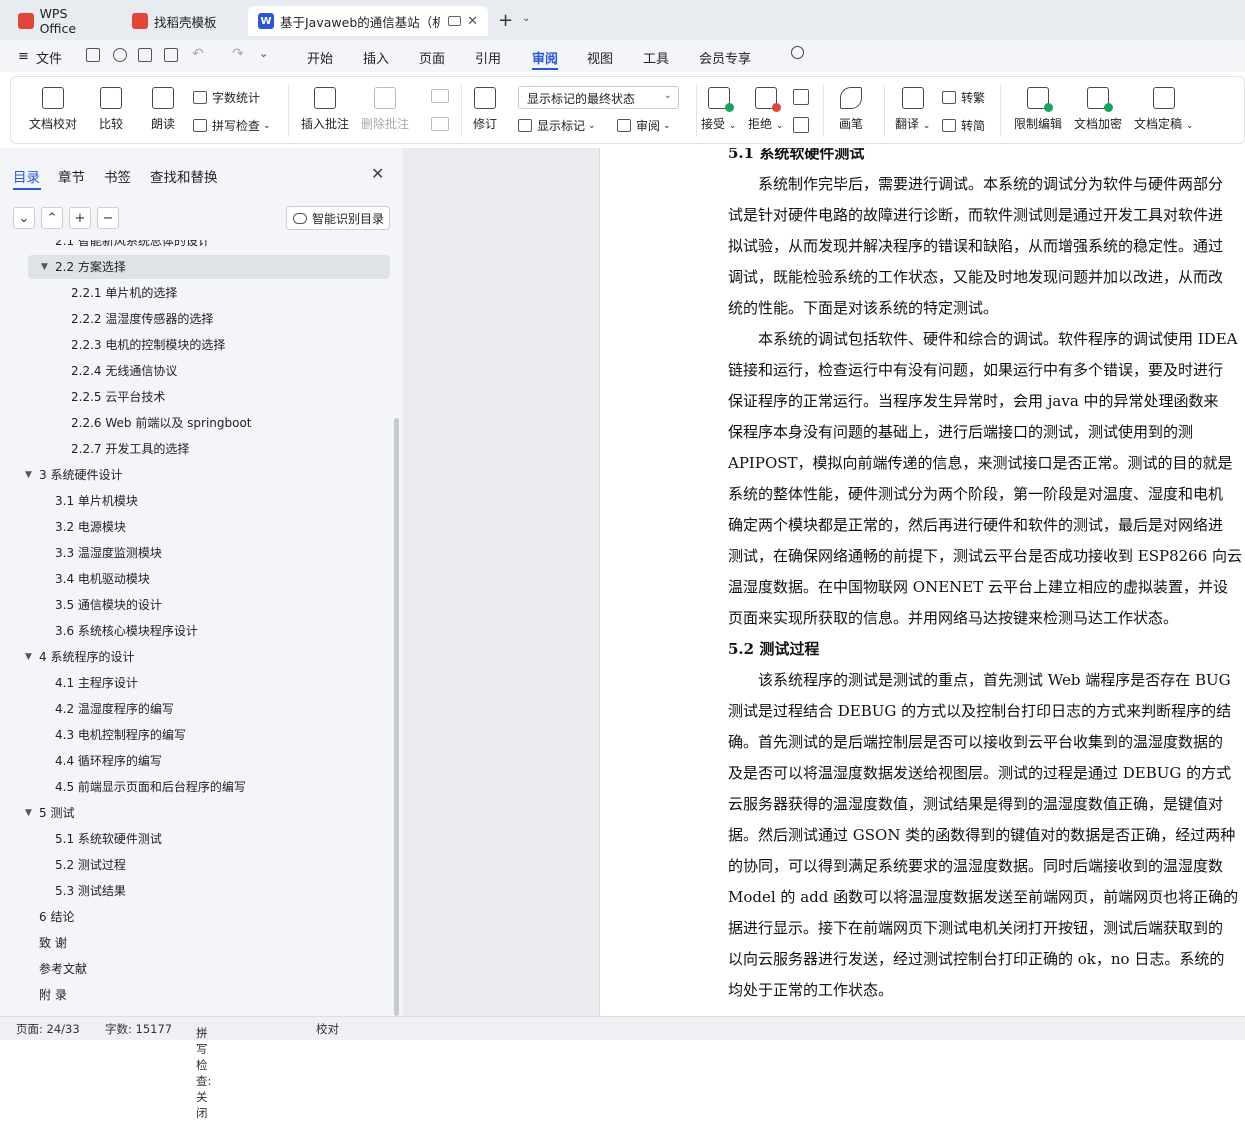  What do you see at coordinates (1163, 109) in the screenshot?
I see `finalize-button: 文档定稿 ⌄` at bounding box center [1163, 109].